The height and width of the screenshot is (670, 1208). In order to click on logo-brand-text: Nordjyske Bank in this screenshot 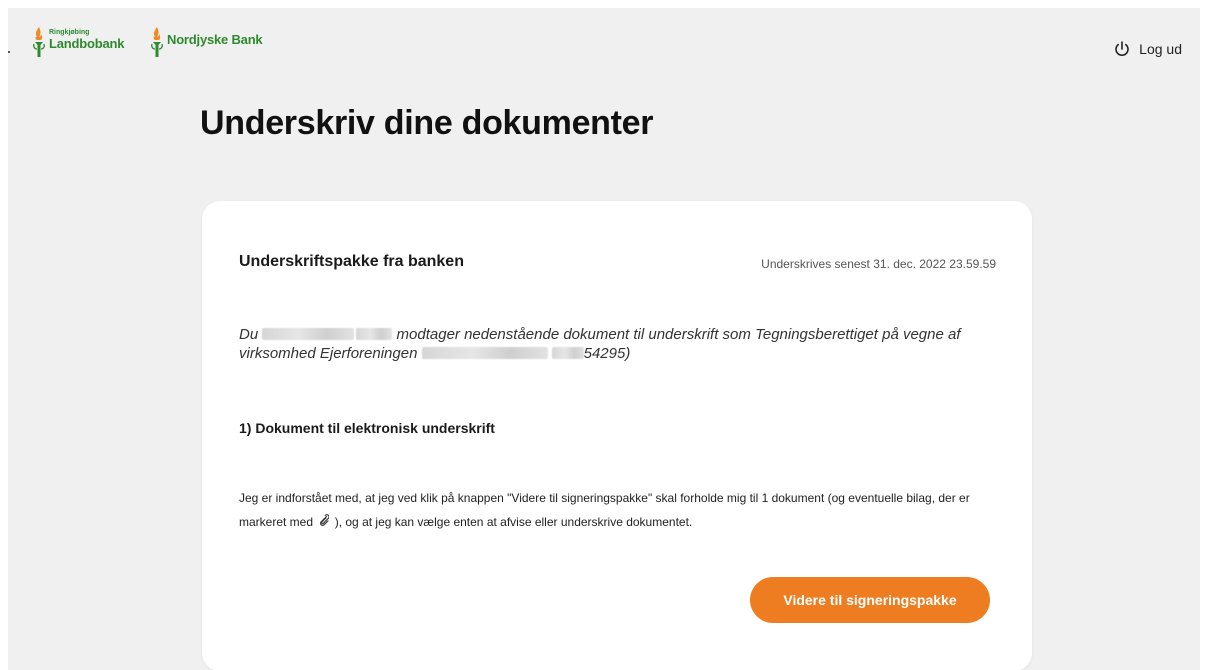, I will do `click(215, 39)`.